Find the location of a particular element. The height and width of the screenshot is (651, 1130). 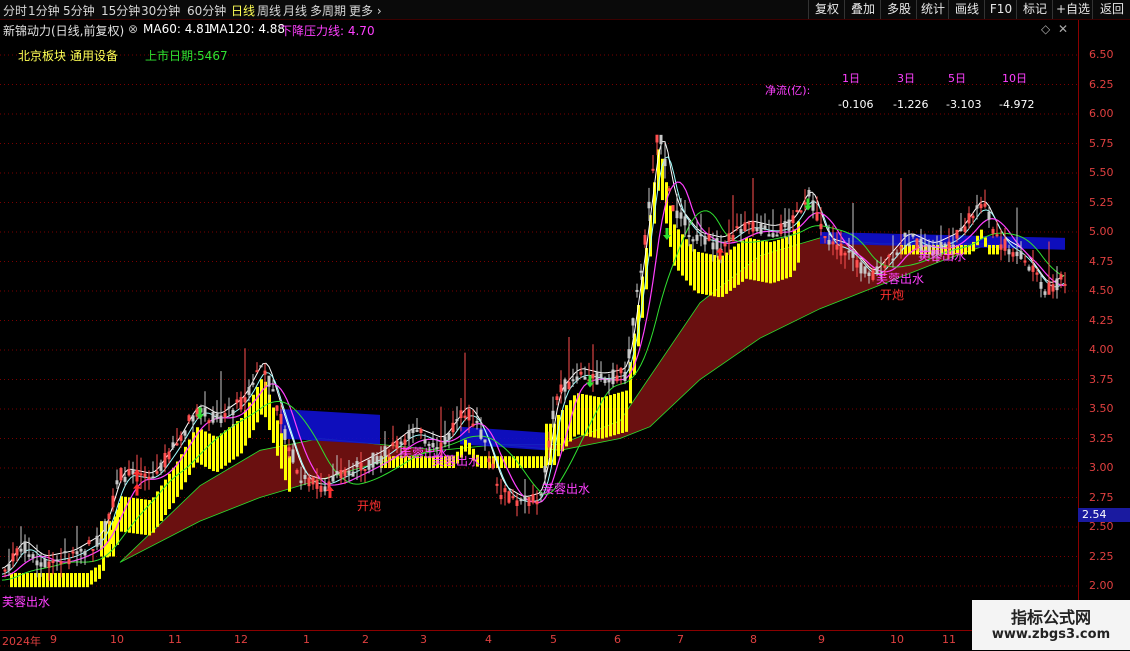

tab-more: 更多 › is located at coordinates (365, 10).